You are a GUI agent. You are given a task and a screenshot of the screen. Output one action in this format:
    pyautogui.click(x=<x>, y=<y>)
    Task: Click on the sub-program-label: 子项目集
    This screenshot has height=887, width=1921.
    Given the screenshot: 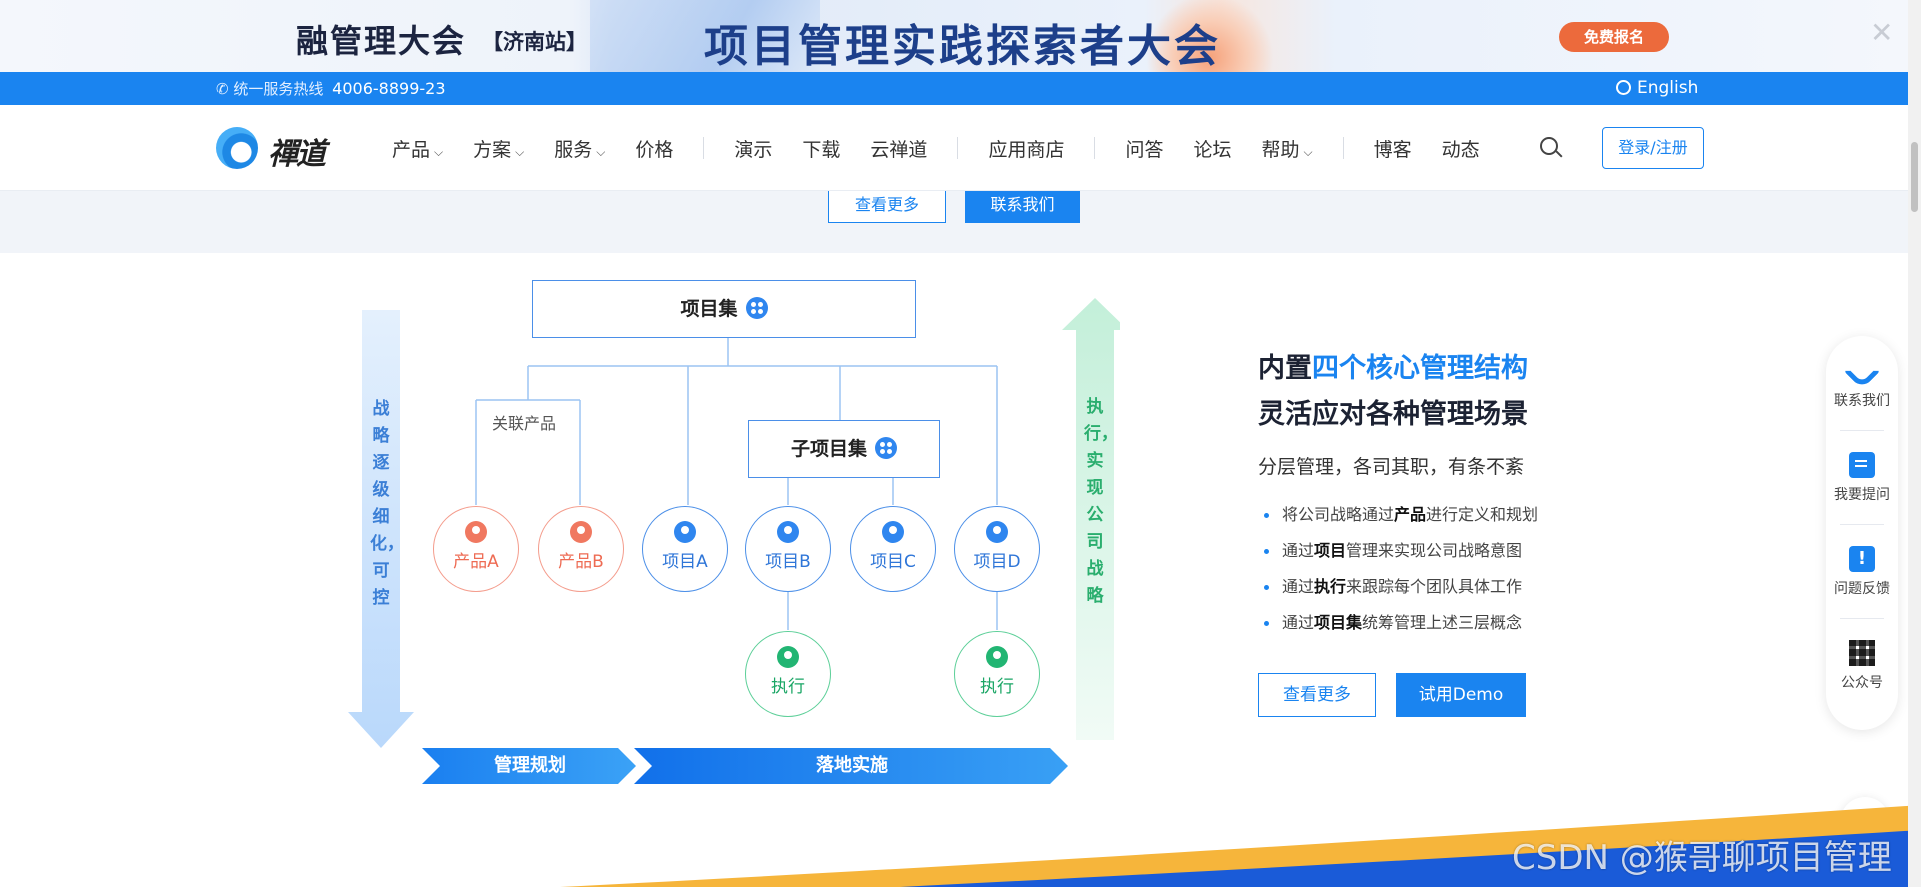 What is the action you would take?
    pyautogui.click(x=828, y=449)
    